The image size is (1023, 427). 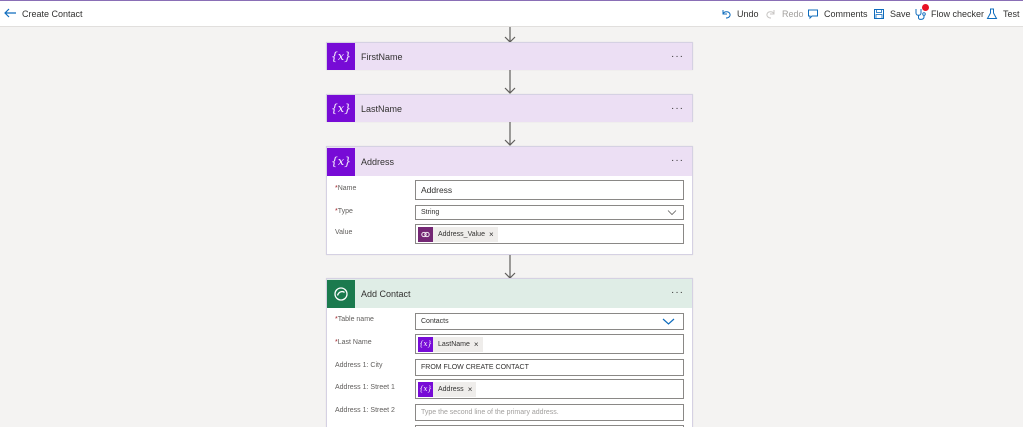 I want to click on stethoscope-icon, so click(x=921, y=12).